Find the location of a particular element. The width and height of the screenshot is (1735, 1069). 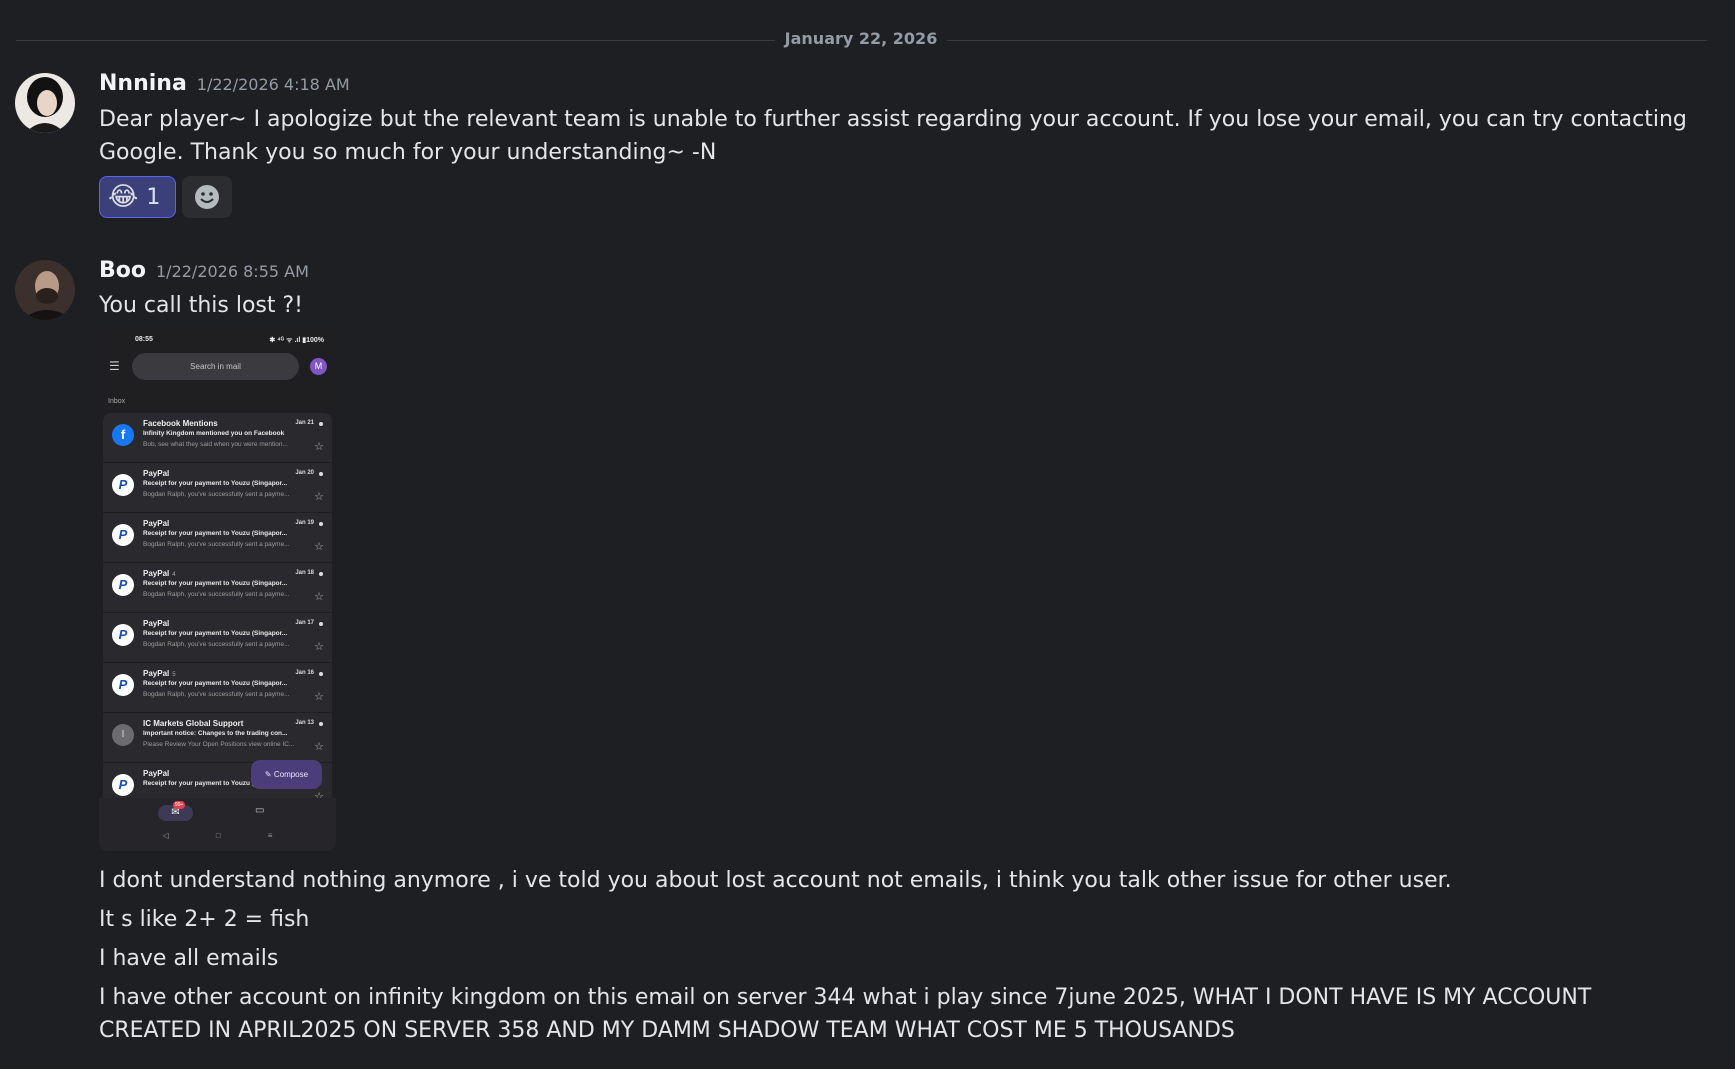

email-date: Jan 16 is located at coordinates (304, 673).